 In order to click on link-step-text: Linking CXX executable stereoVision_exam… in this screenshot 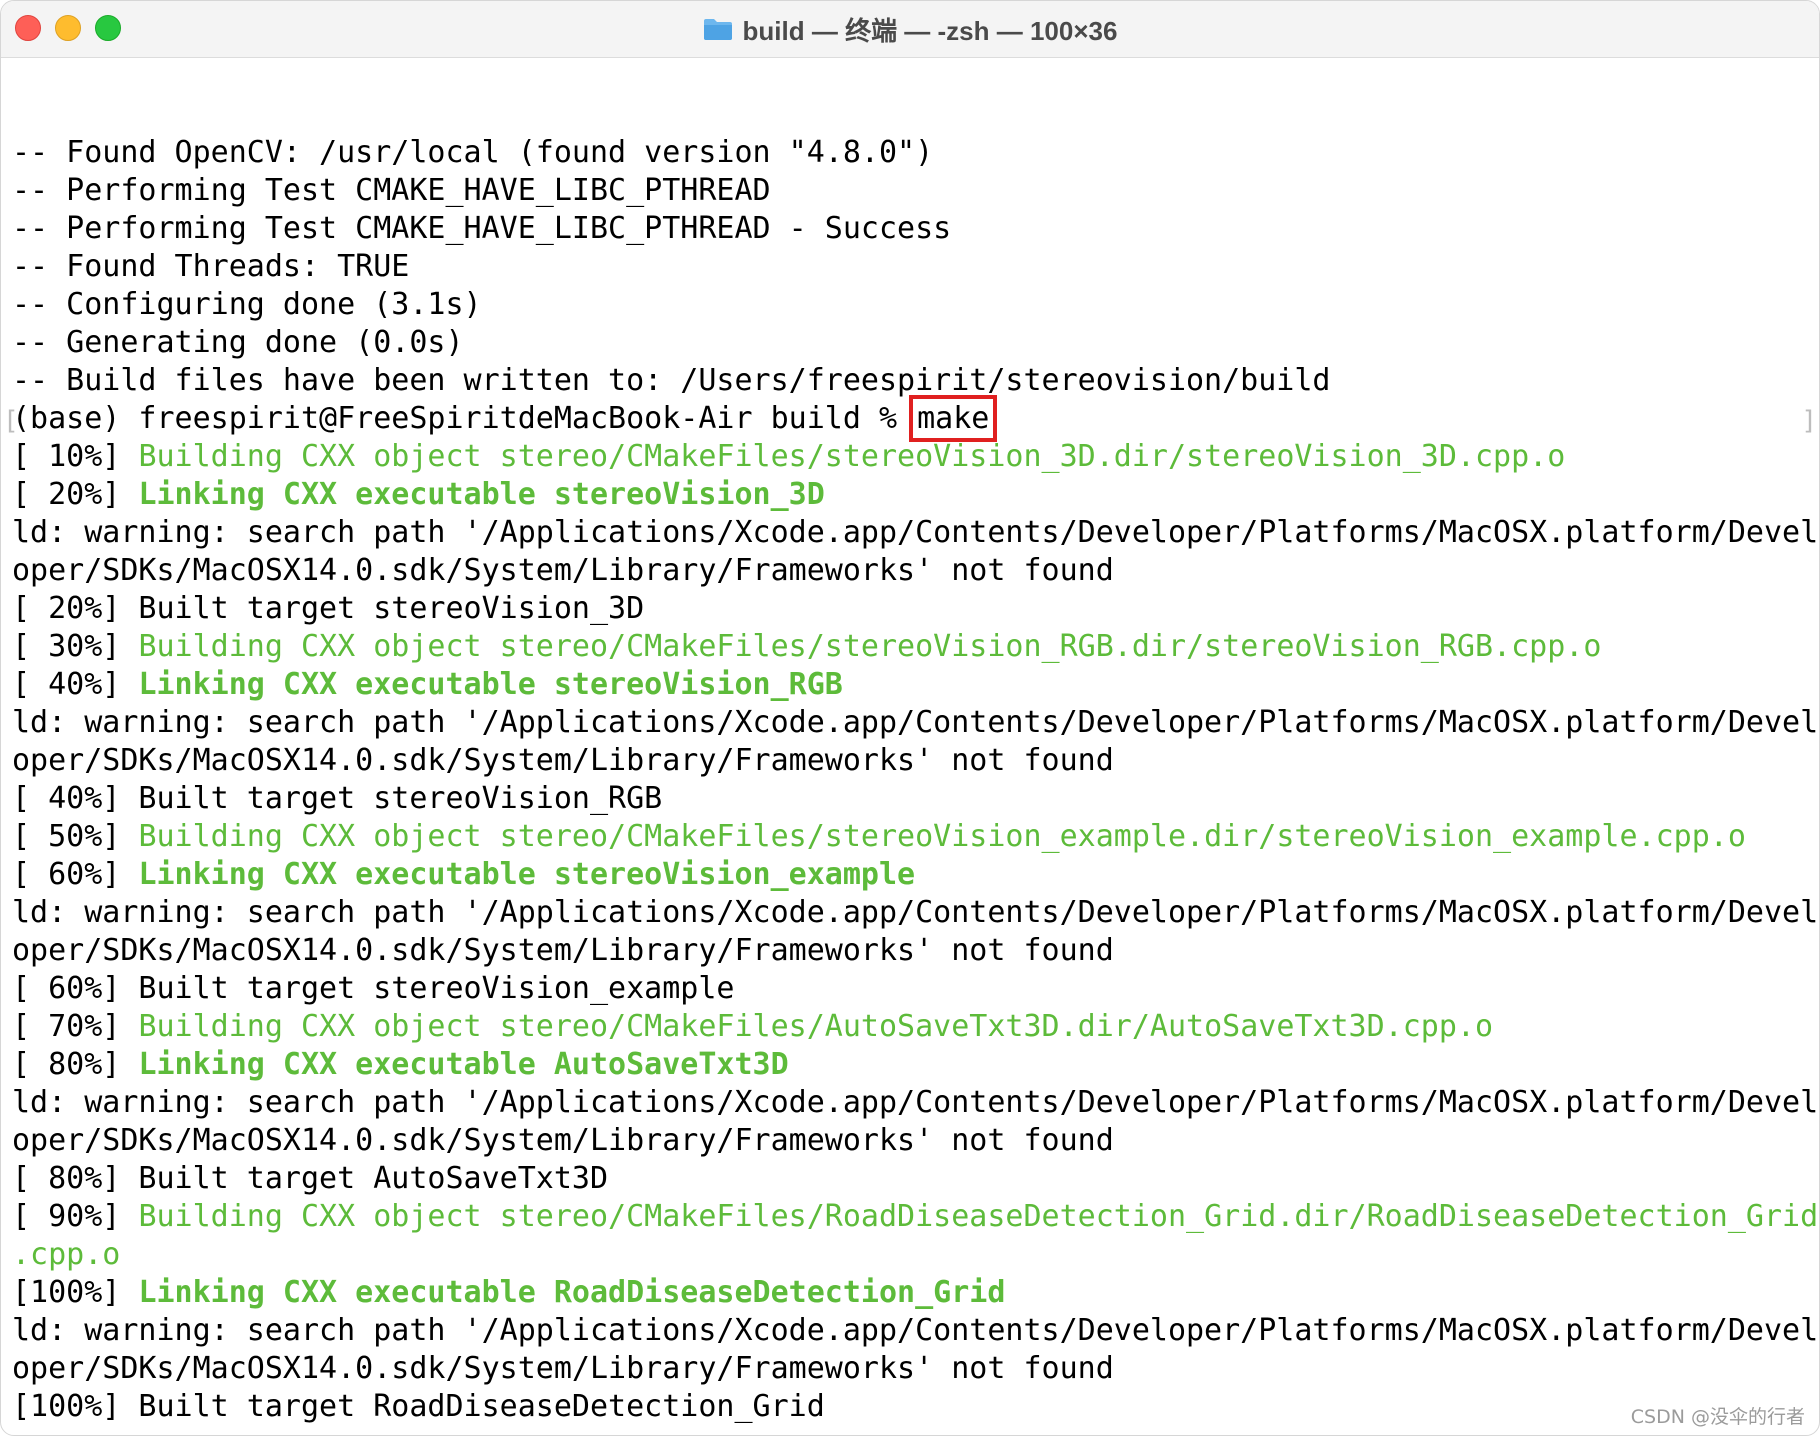, I will do `click(527, 874)`.